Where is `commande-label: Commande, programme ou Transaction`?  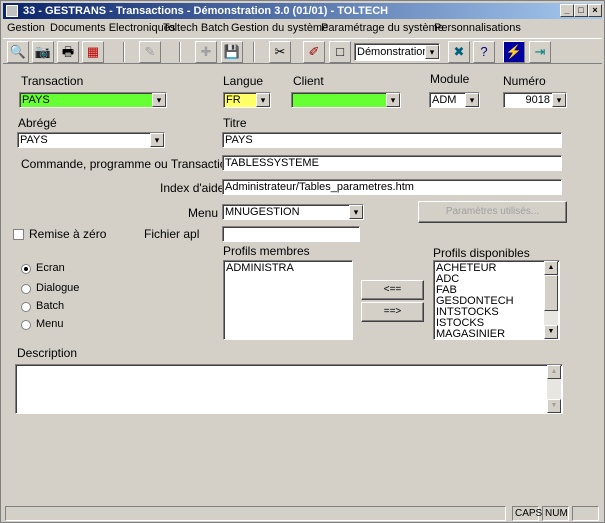 commande-label: Commande, programme ou Transaction is located at coordinates (127, 164).